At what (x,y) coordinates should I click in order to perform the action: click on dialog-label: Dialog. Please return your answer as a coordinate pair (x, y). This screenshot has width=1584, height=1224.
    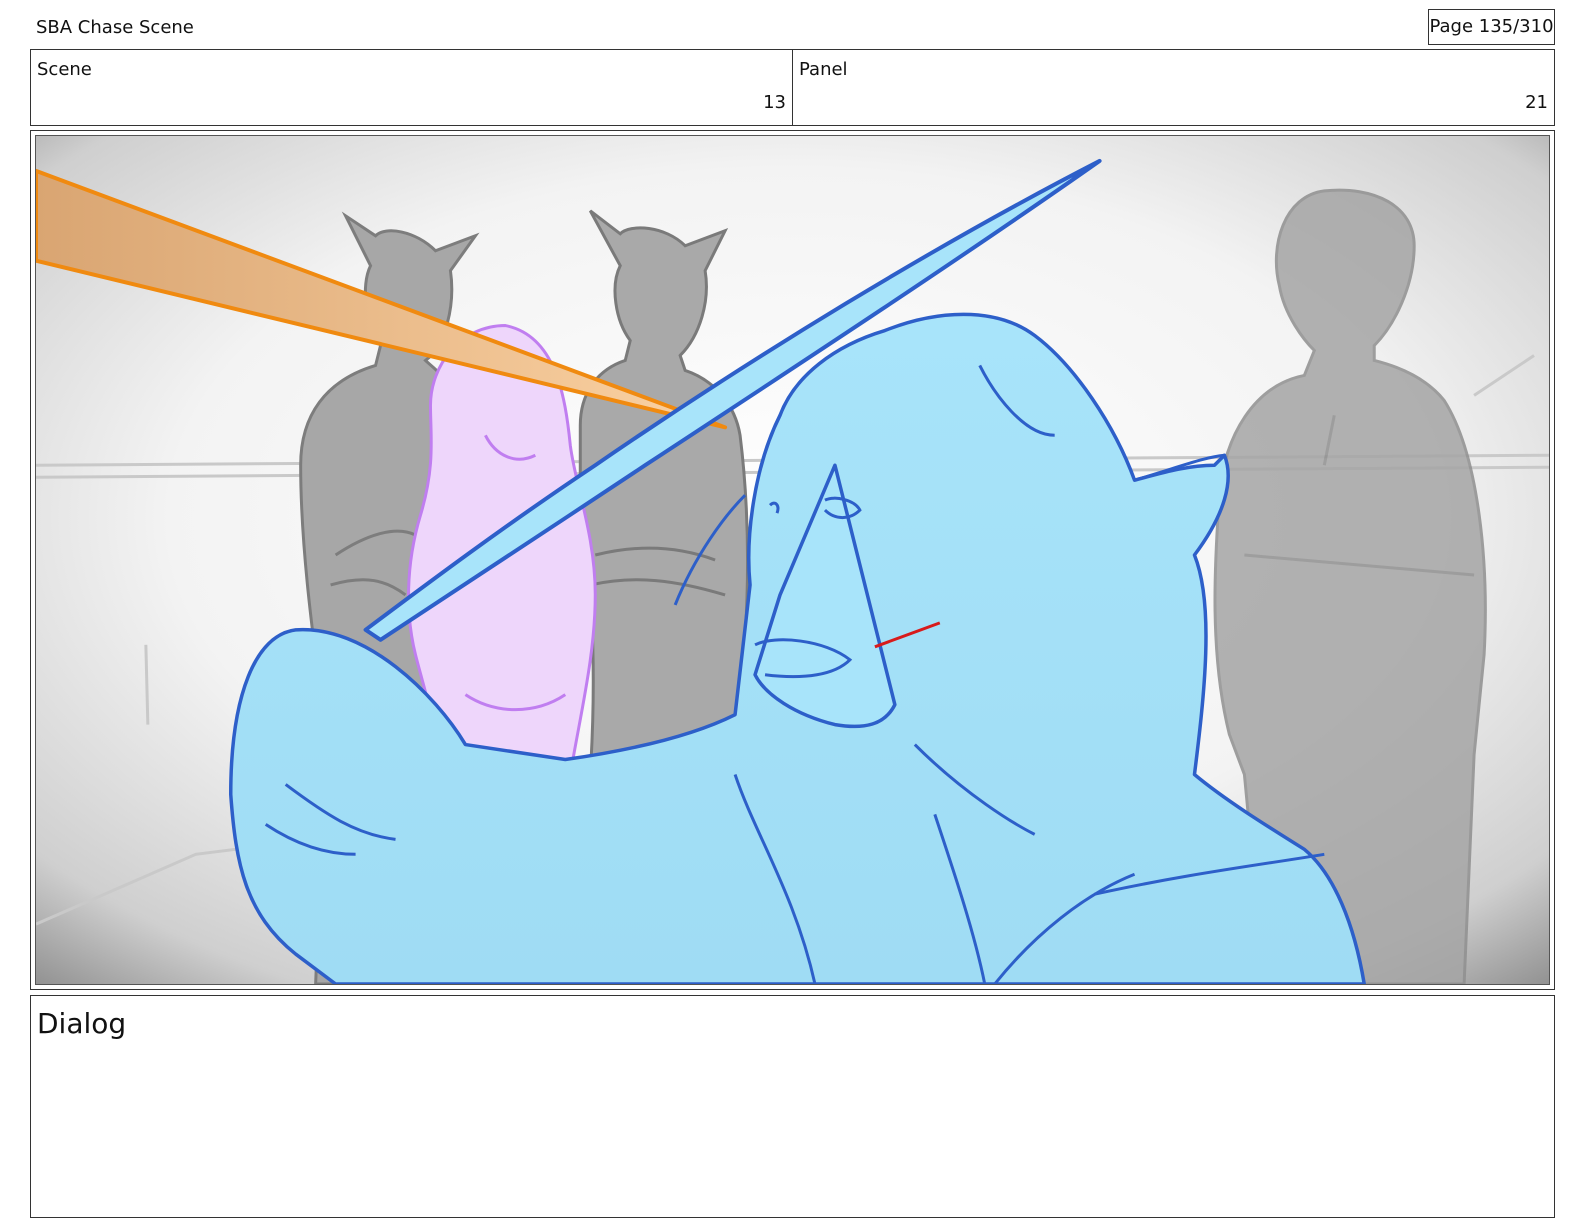
    Looking at the image, I should click on (82, 1023).